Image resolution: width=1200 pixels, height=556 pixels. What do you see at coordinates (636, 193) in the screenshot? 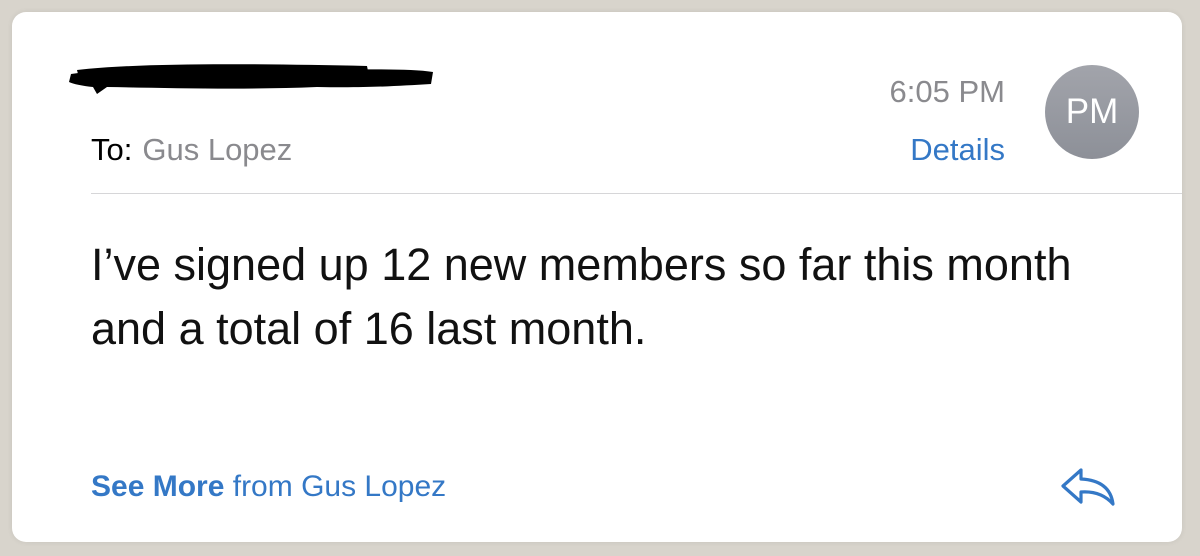
I see `divider` at bounding box center [636, 193].